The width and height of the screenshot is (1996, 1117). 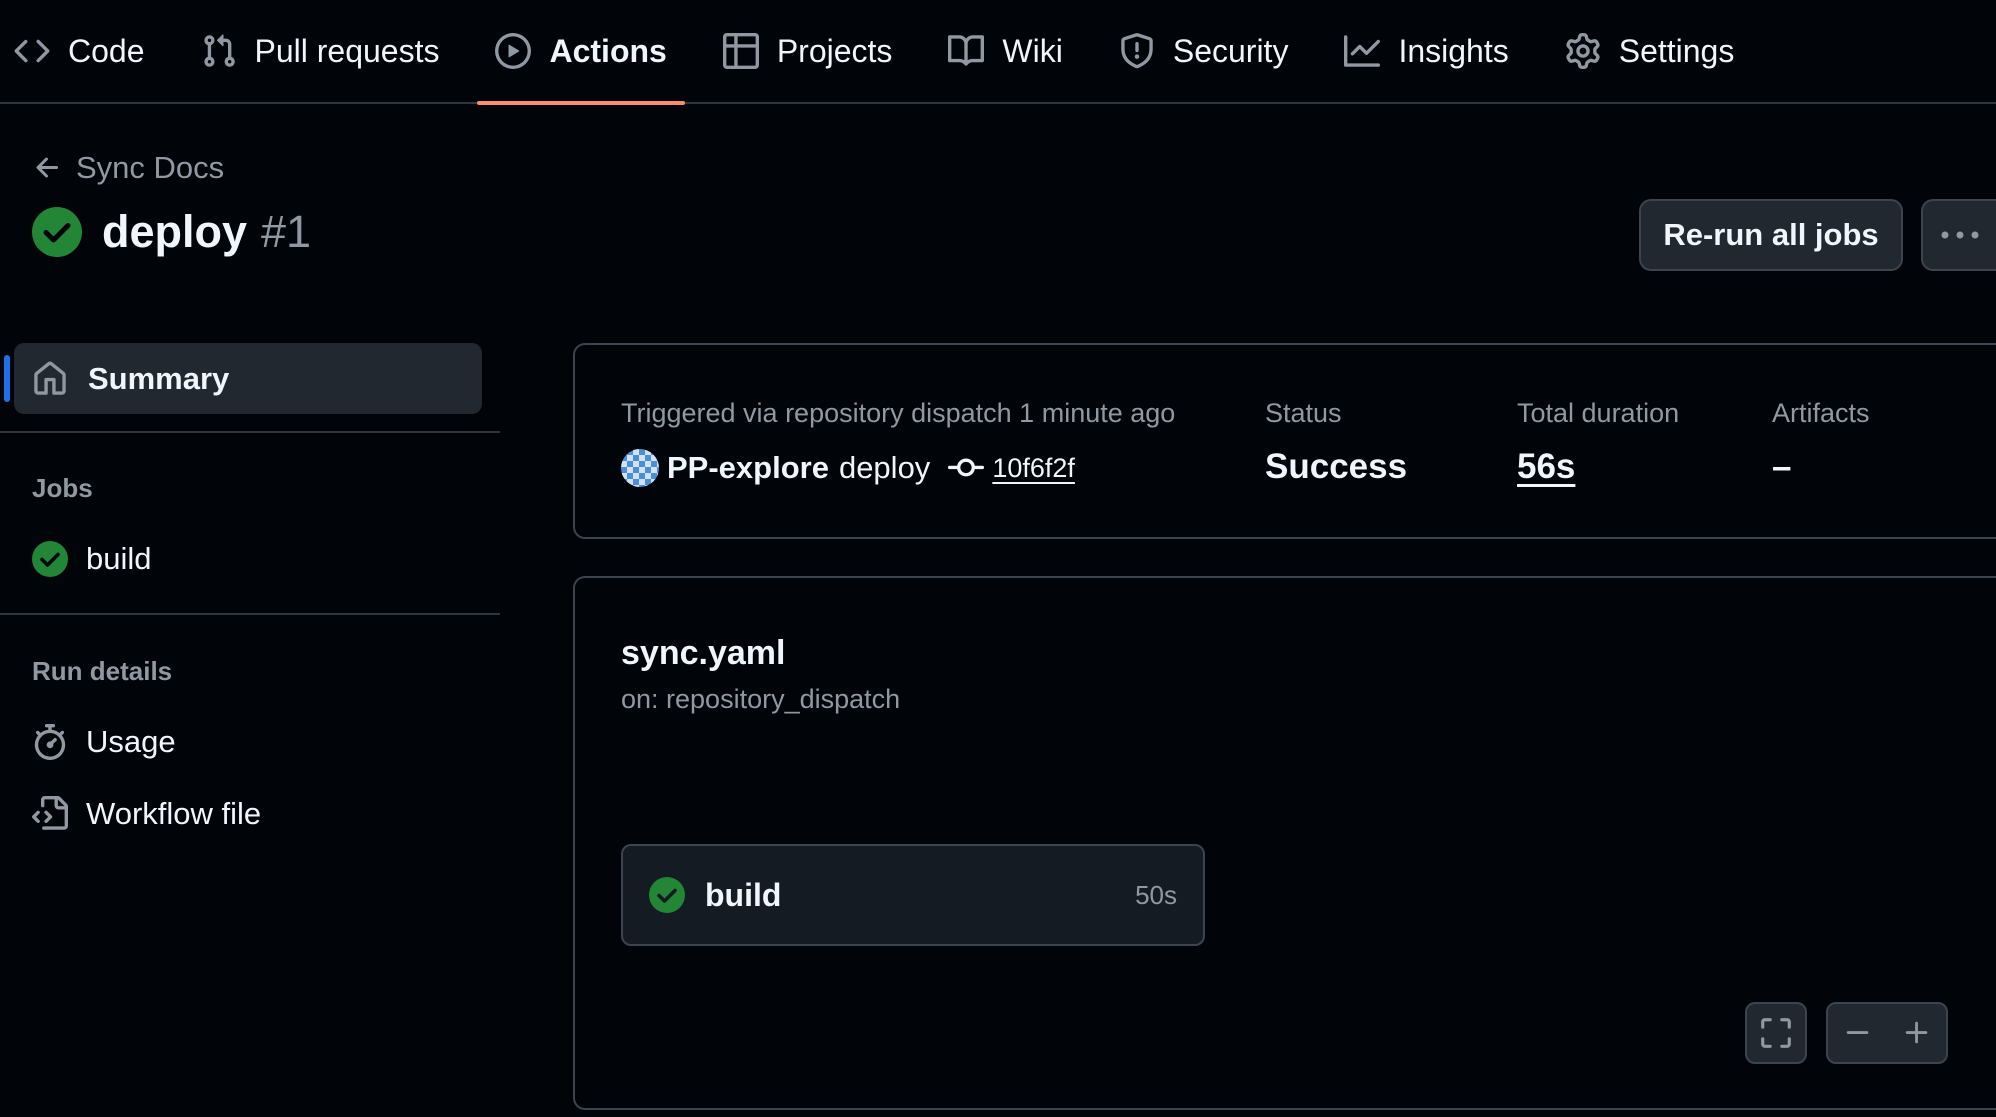 What do you see at coordinates (913, 895) in the screenshot?
I see `job-node-build: build 50s` at bounding box center [913, 895].